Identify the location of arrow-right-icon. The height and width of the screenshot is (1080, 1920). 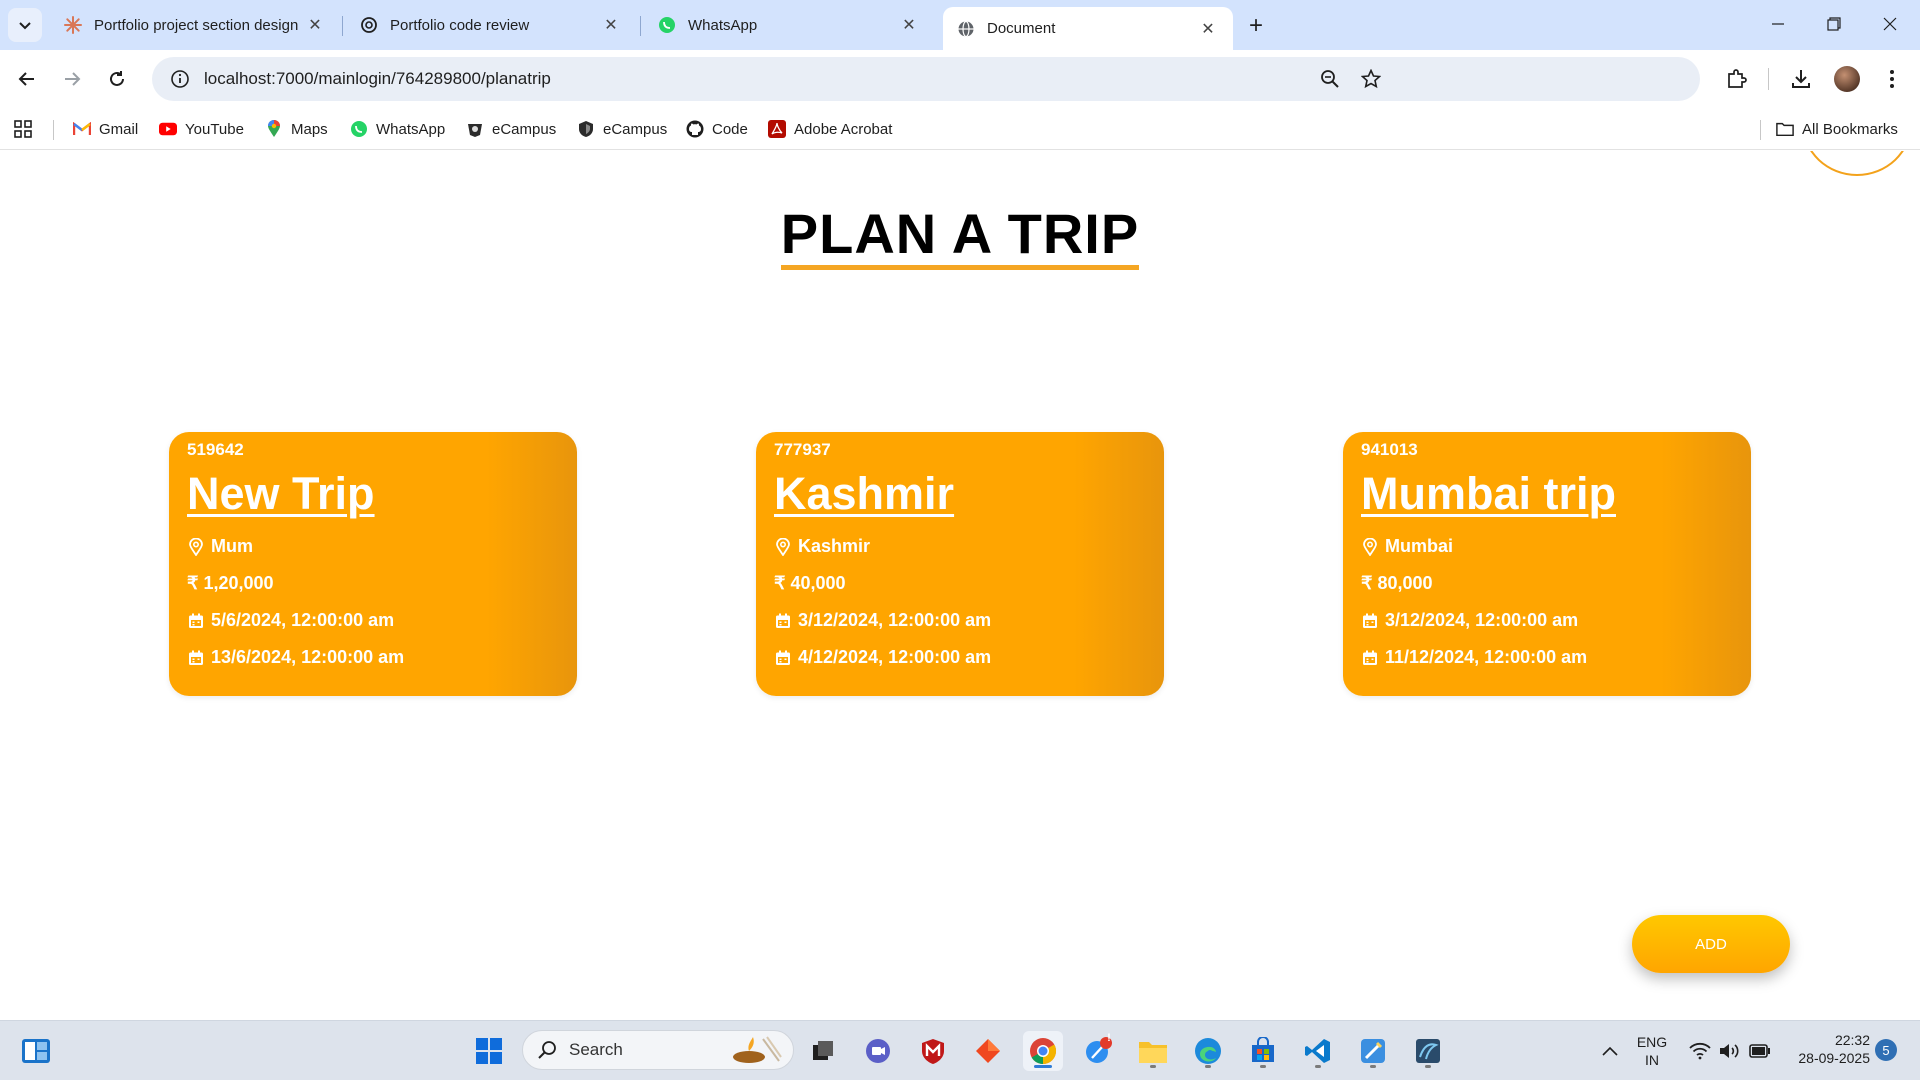
(73, 79).